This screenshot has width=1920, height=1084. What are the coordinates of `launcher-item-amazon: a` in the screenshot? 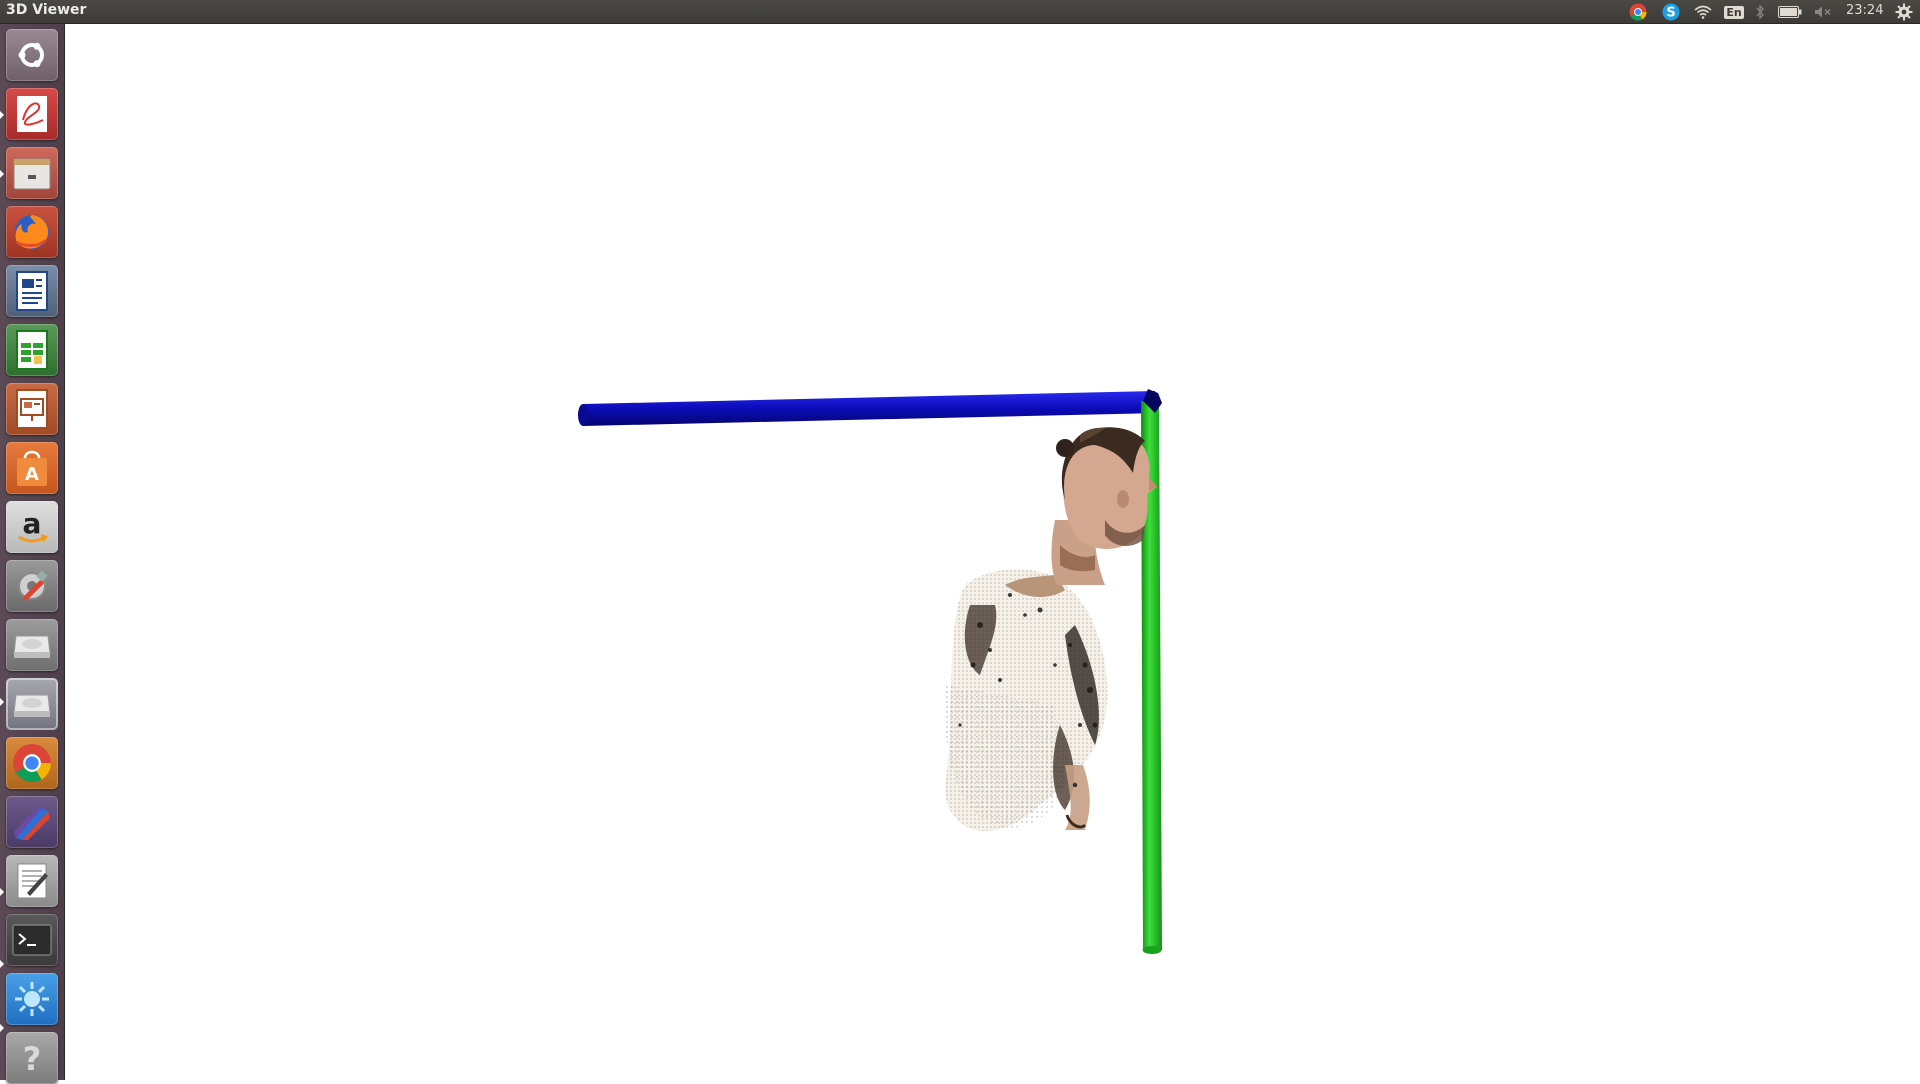 It's located at (32, 527).